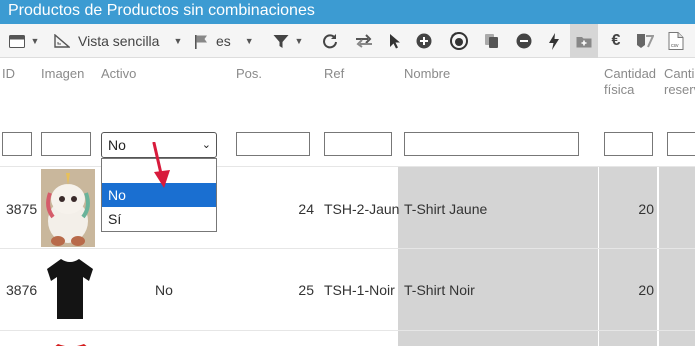  What do you see at coordinates (334, 74) in the screenshot?
I see `column-header-ref: Ref` at bounding box center [334, 74].